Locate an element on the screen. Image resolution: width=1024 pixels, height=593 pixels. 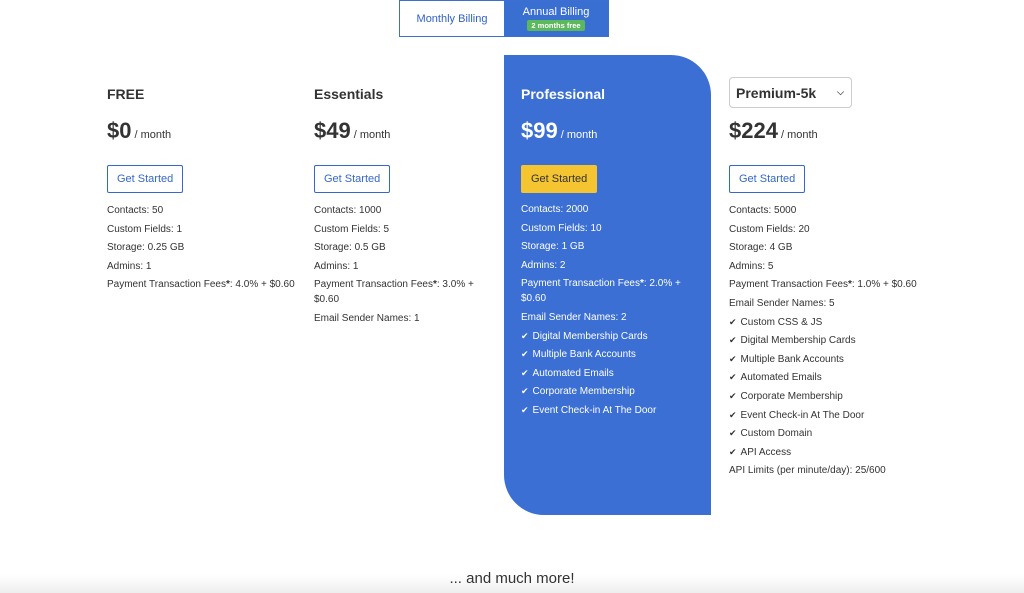
feature-item: Storage: 4 GB is located at coordinates (761, 248).